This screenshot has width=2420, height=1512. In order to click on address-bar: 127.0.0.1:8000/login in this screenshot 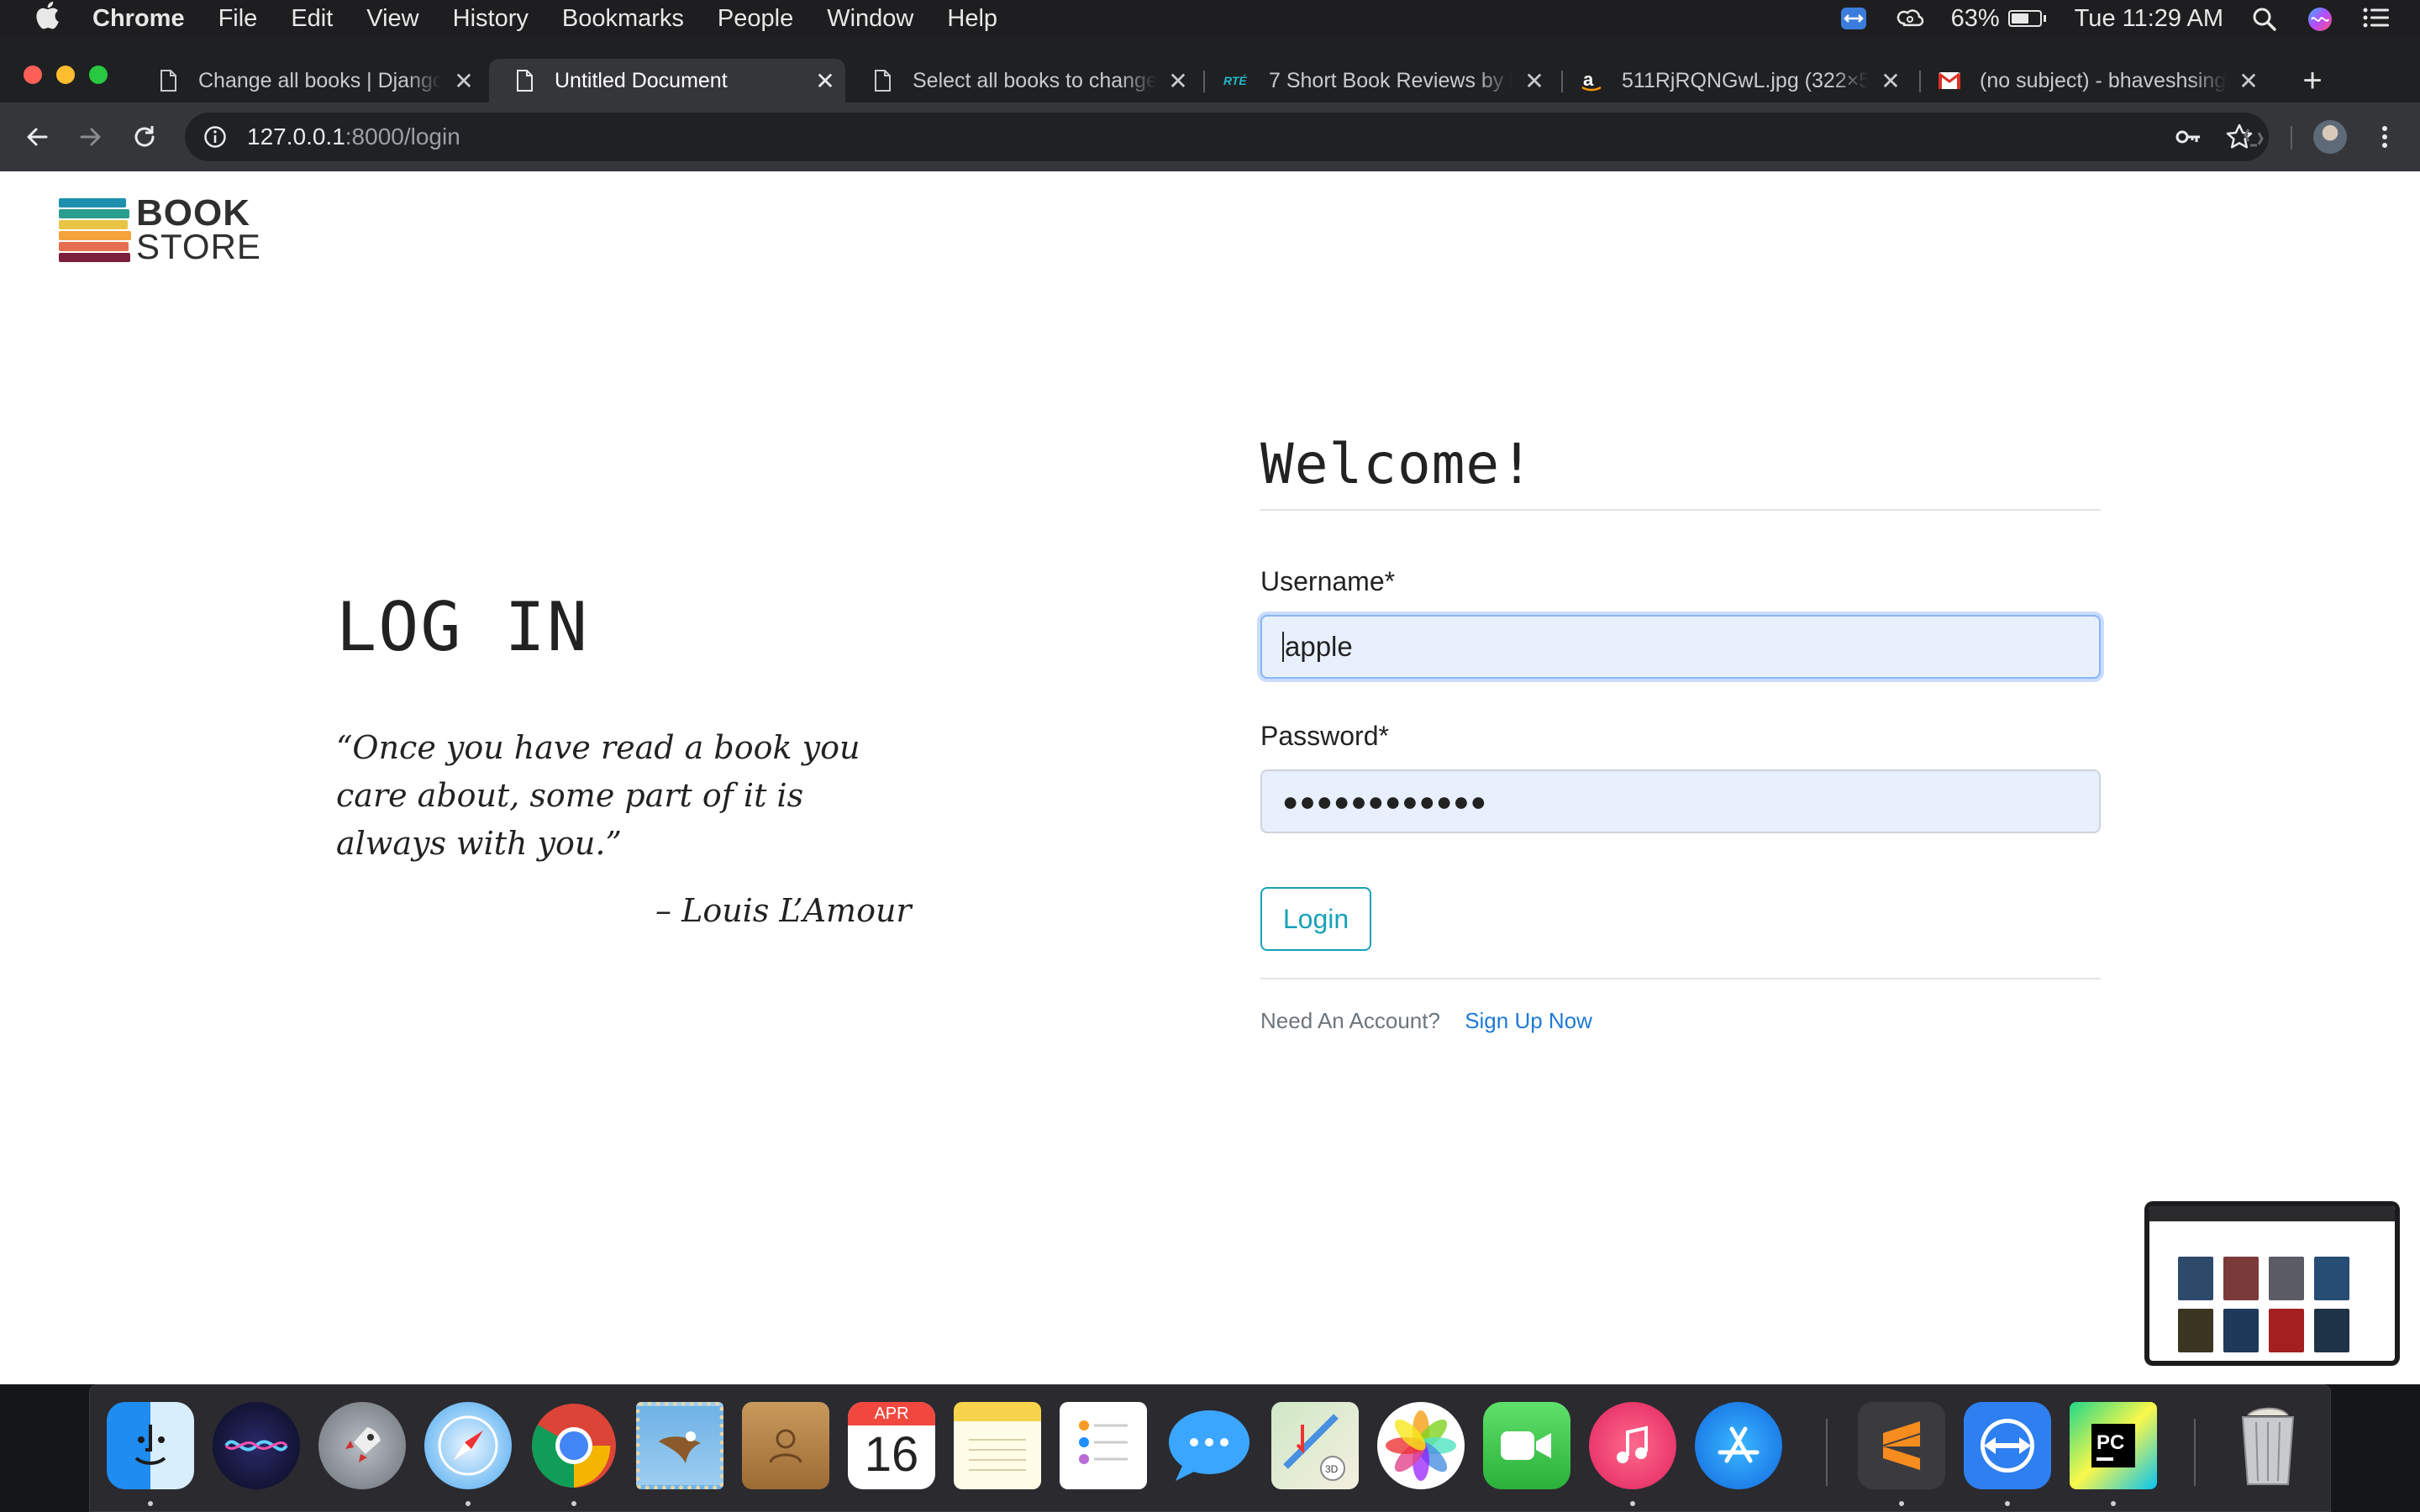, I will do `click(1227, 137)`.